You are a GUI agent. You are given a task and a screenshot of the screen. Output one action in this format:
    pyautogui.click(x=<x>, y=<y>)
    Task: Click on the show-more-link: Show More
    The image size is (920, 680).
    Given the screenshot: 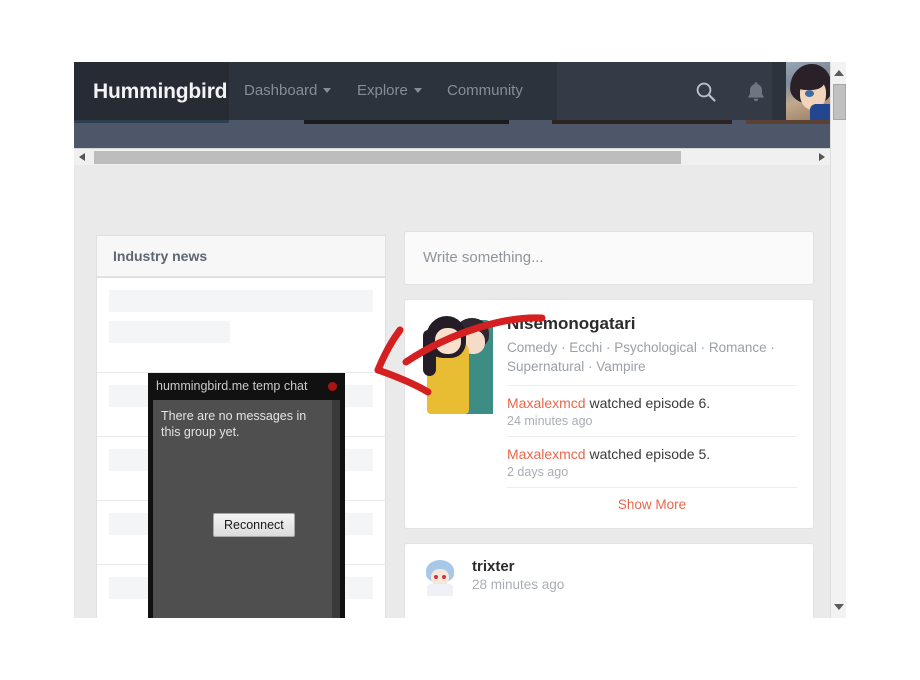 What is the action you would take?
    pyautogui.click(x=652, y=501)
    